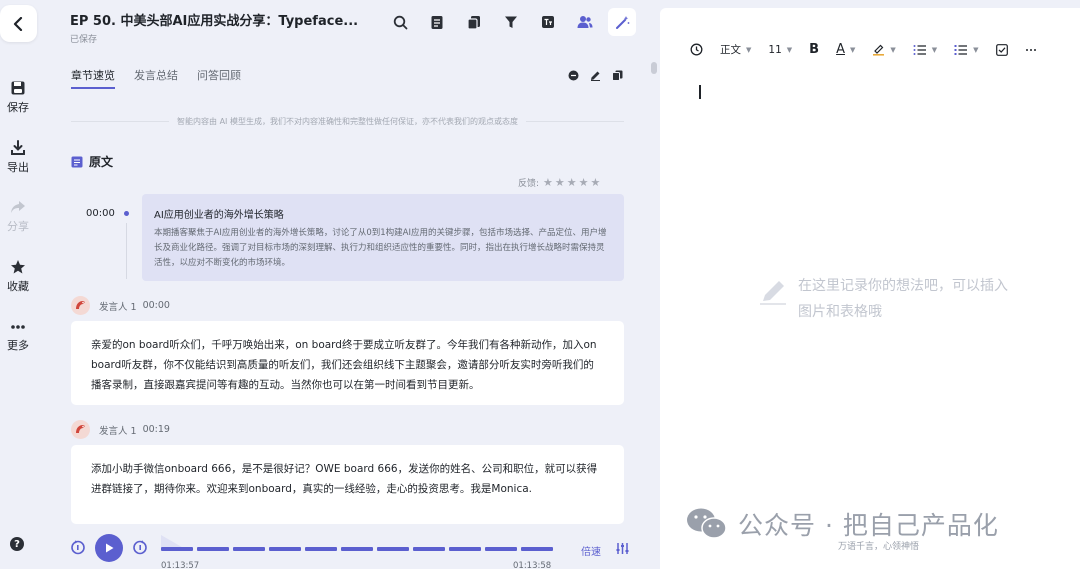  Describe the element at coordinates (156, 78) in the screenshot. I see `tab-speaker-summary: 发言总结` at that location.